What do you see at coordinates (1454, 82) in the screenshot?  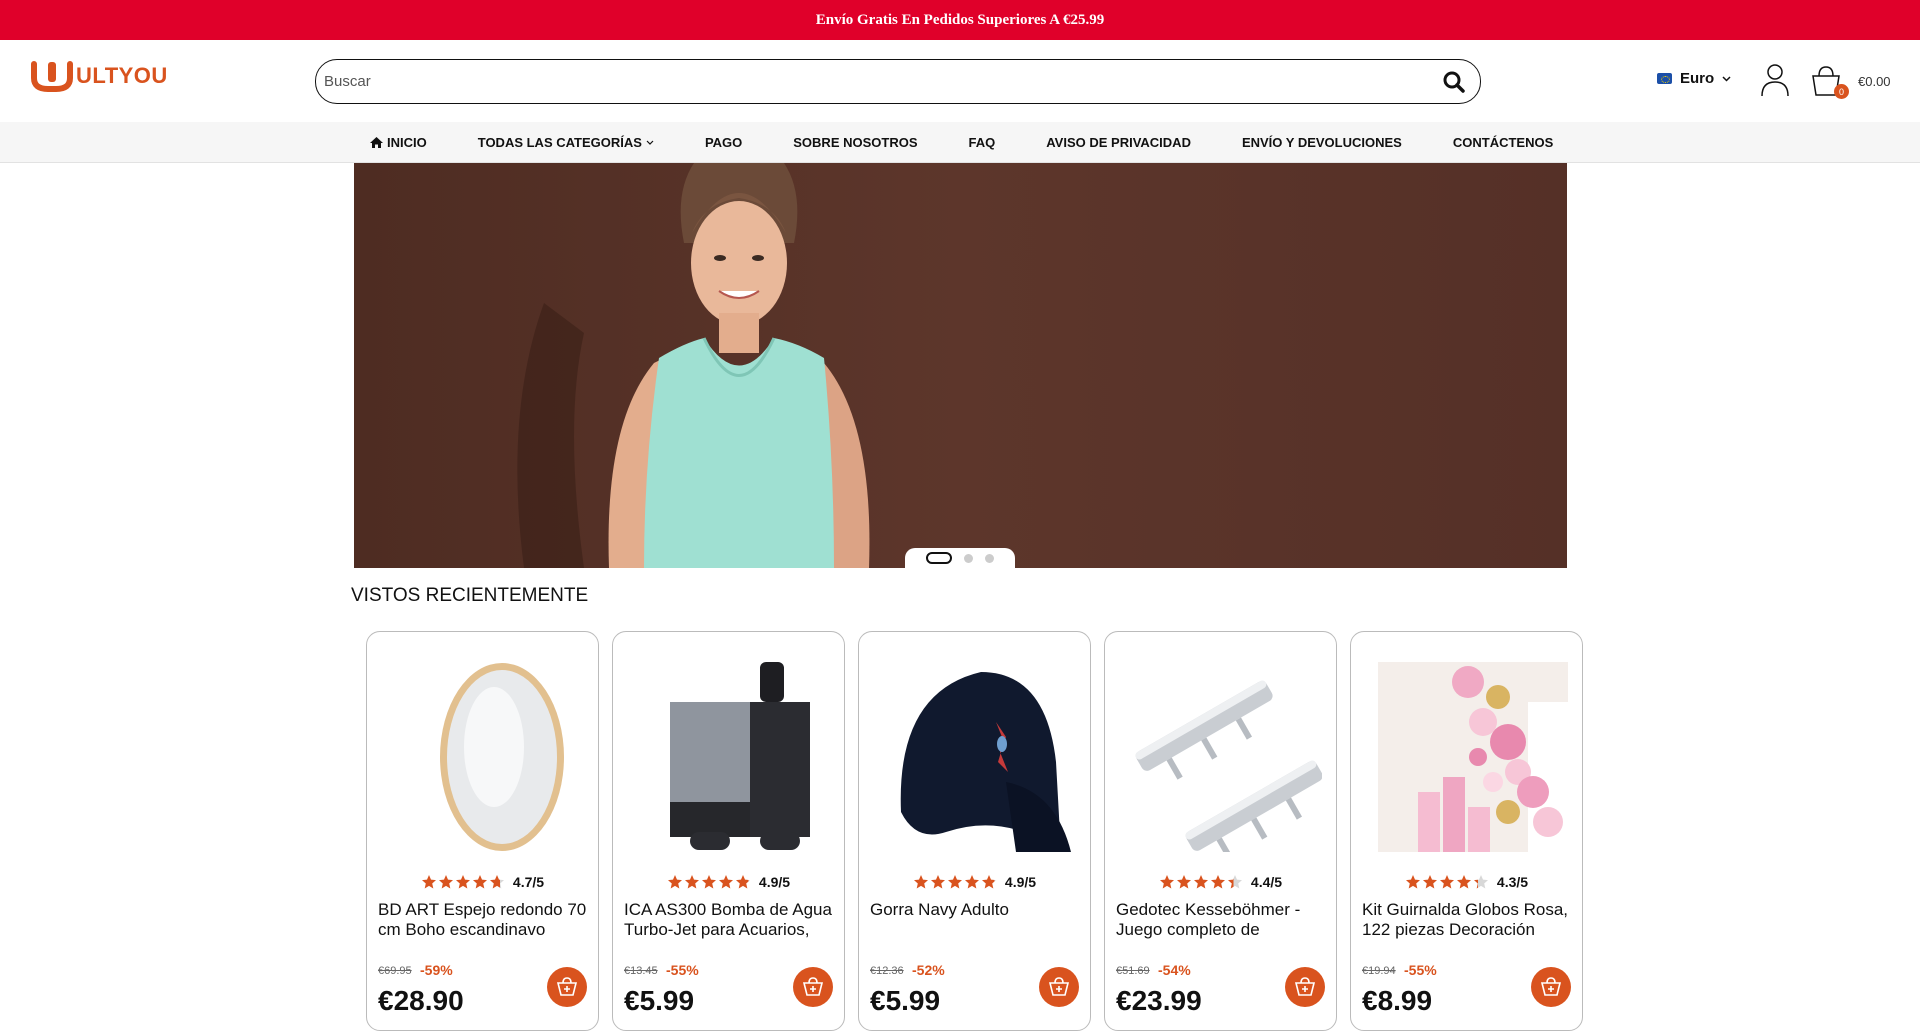 I see `search-icon` at bounding box center [1454, 82].